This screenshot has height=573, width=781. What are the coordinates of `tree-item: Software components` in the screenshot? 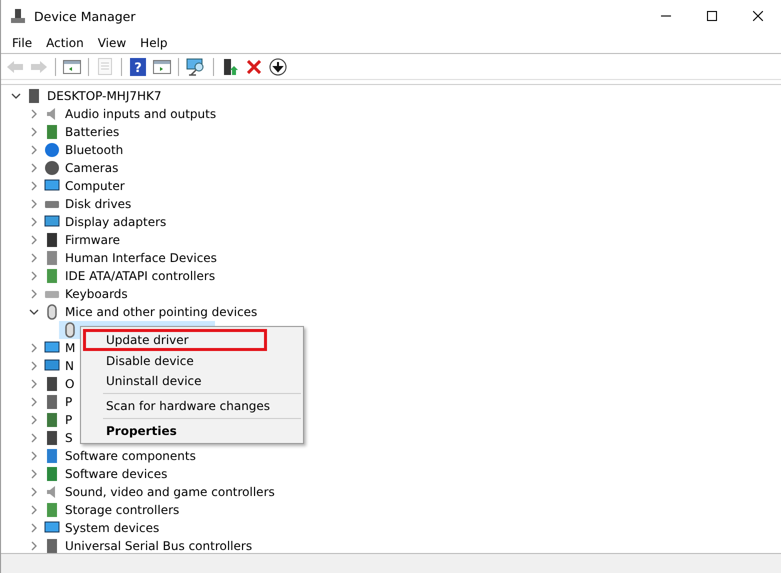 It's located at (120, 456).